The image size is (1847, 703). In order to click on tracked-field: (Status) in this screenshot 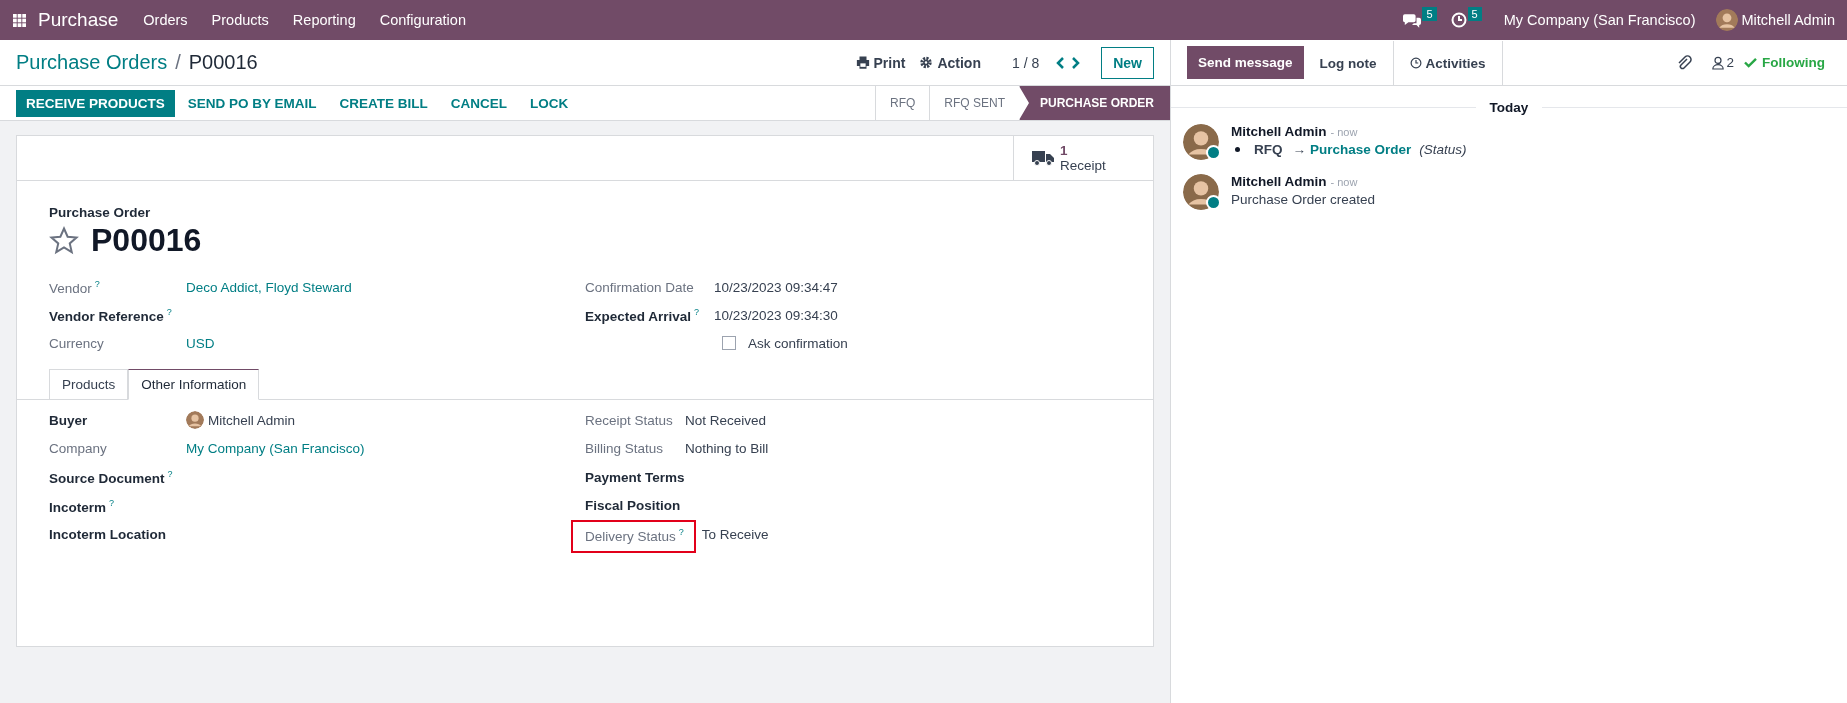, I will do `click(1443, 149)`.